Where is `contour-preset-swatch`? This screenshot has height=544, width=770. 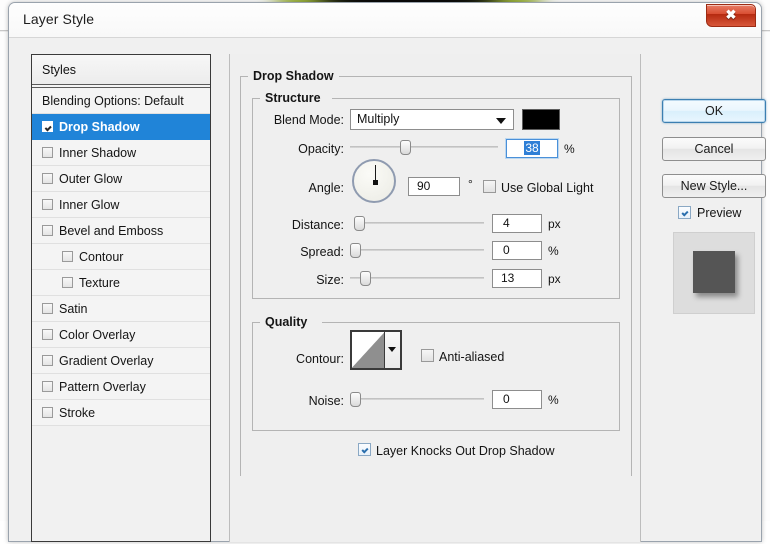 contour-preset-swatch is located at coordinates (376, 350).